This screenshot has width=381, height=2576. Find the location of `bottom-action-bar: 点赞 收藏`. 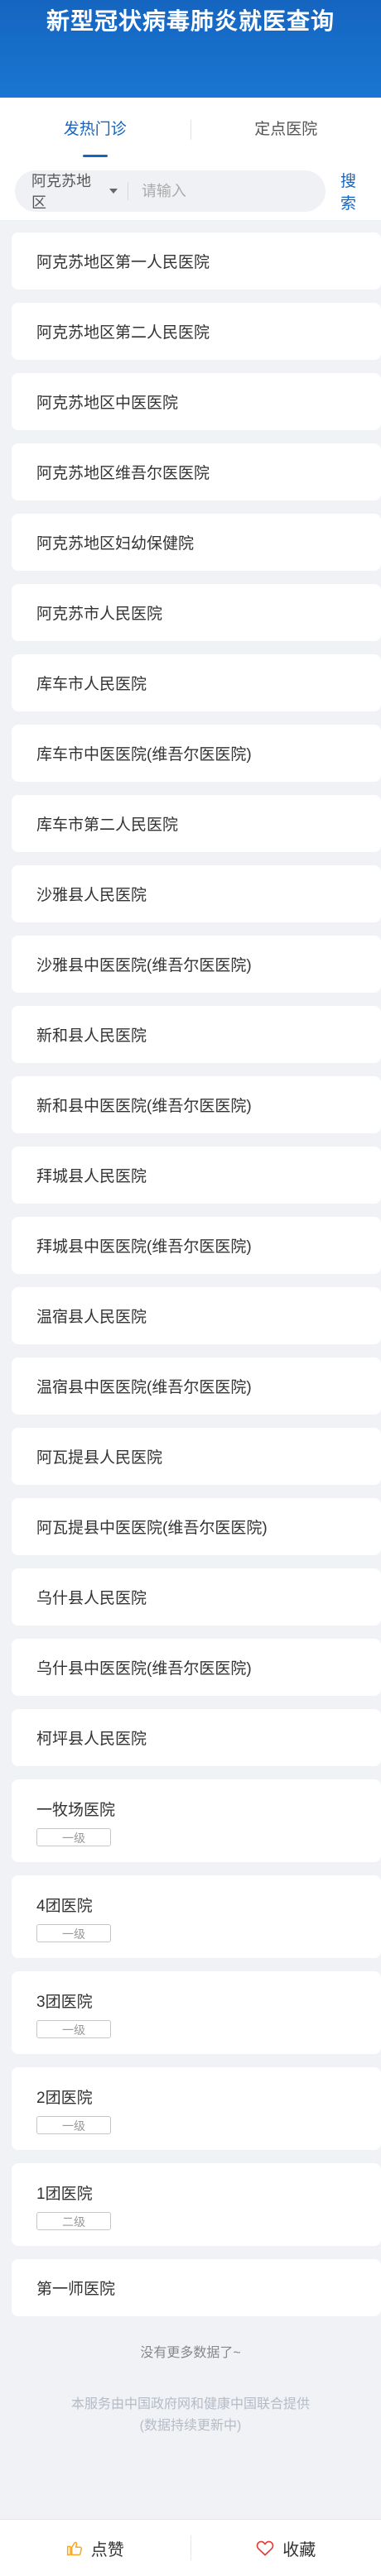

bottom-action-bar: 点赞 收藏 is located at coordinates (190, 2547).